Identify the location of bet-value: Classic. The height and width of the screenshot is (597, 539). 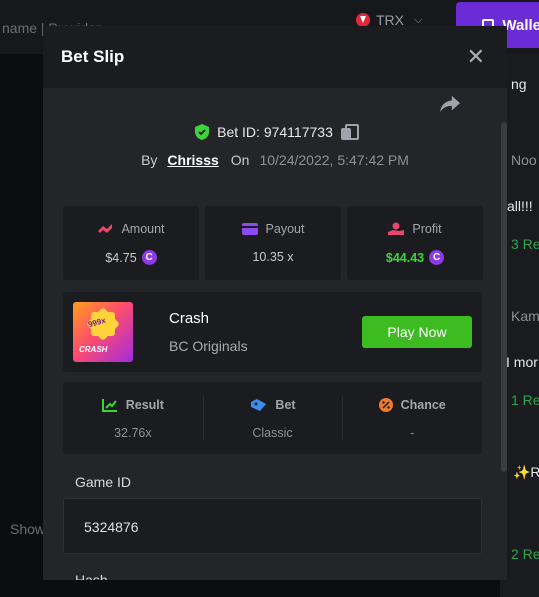
(272, 433).